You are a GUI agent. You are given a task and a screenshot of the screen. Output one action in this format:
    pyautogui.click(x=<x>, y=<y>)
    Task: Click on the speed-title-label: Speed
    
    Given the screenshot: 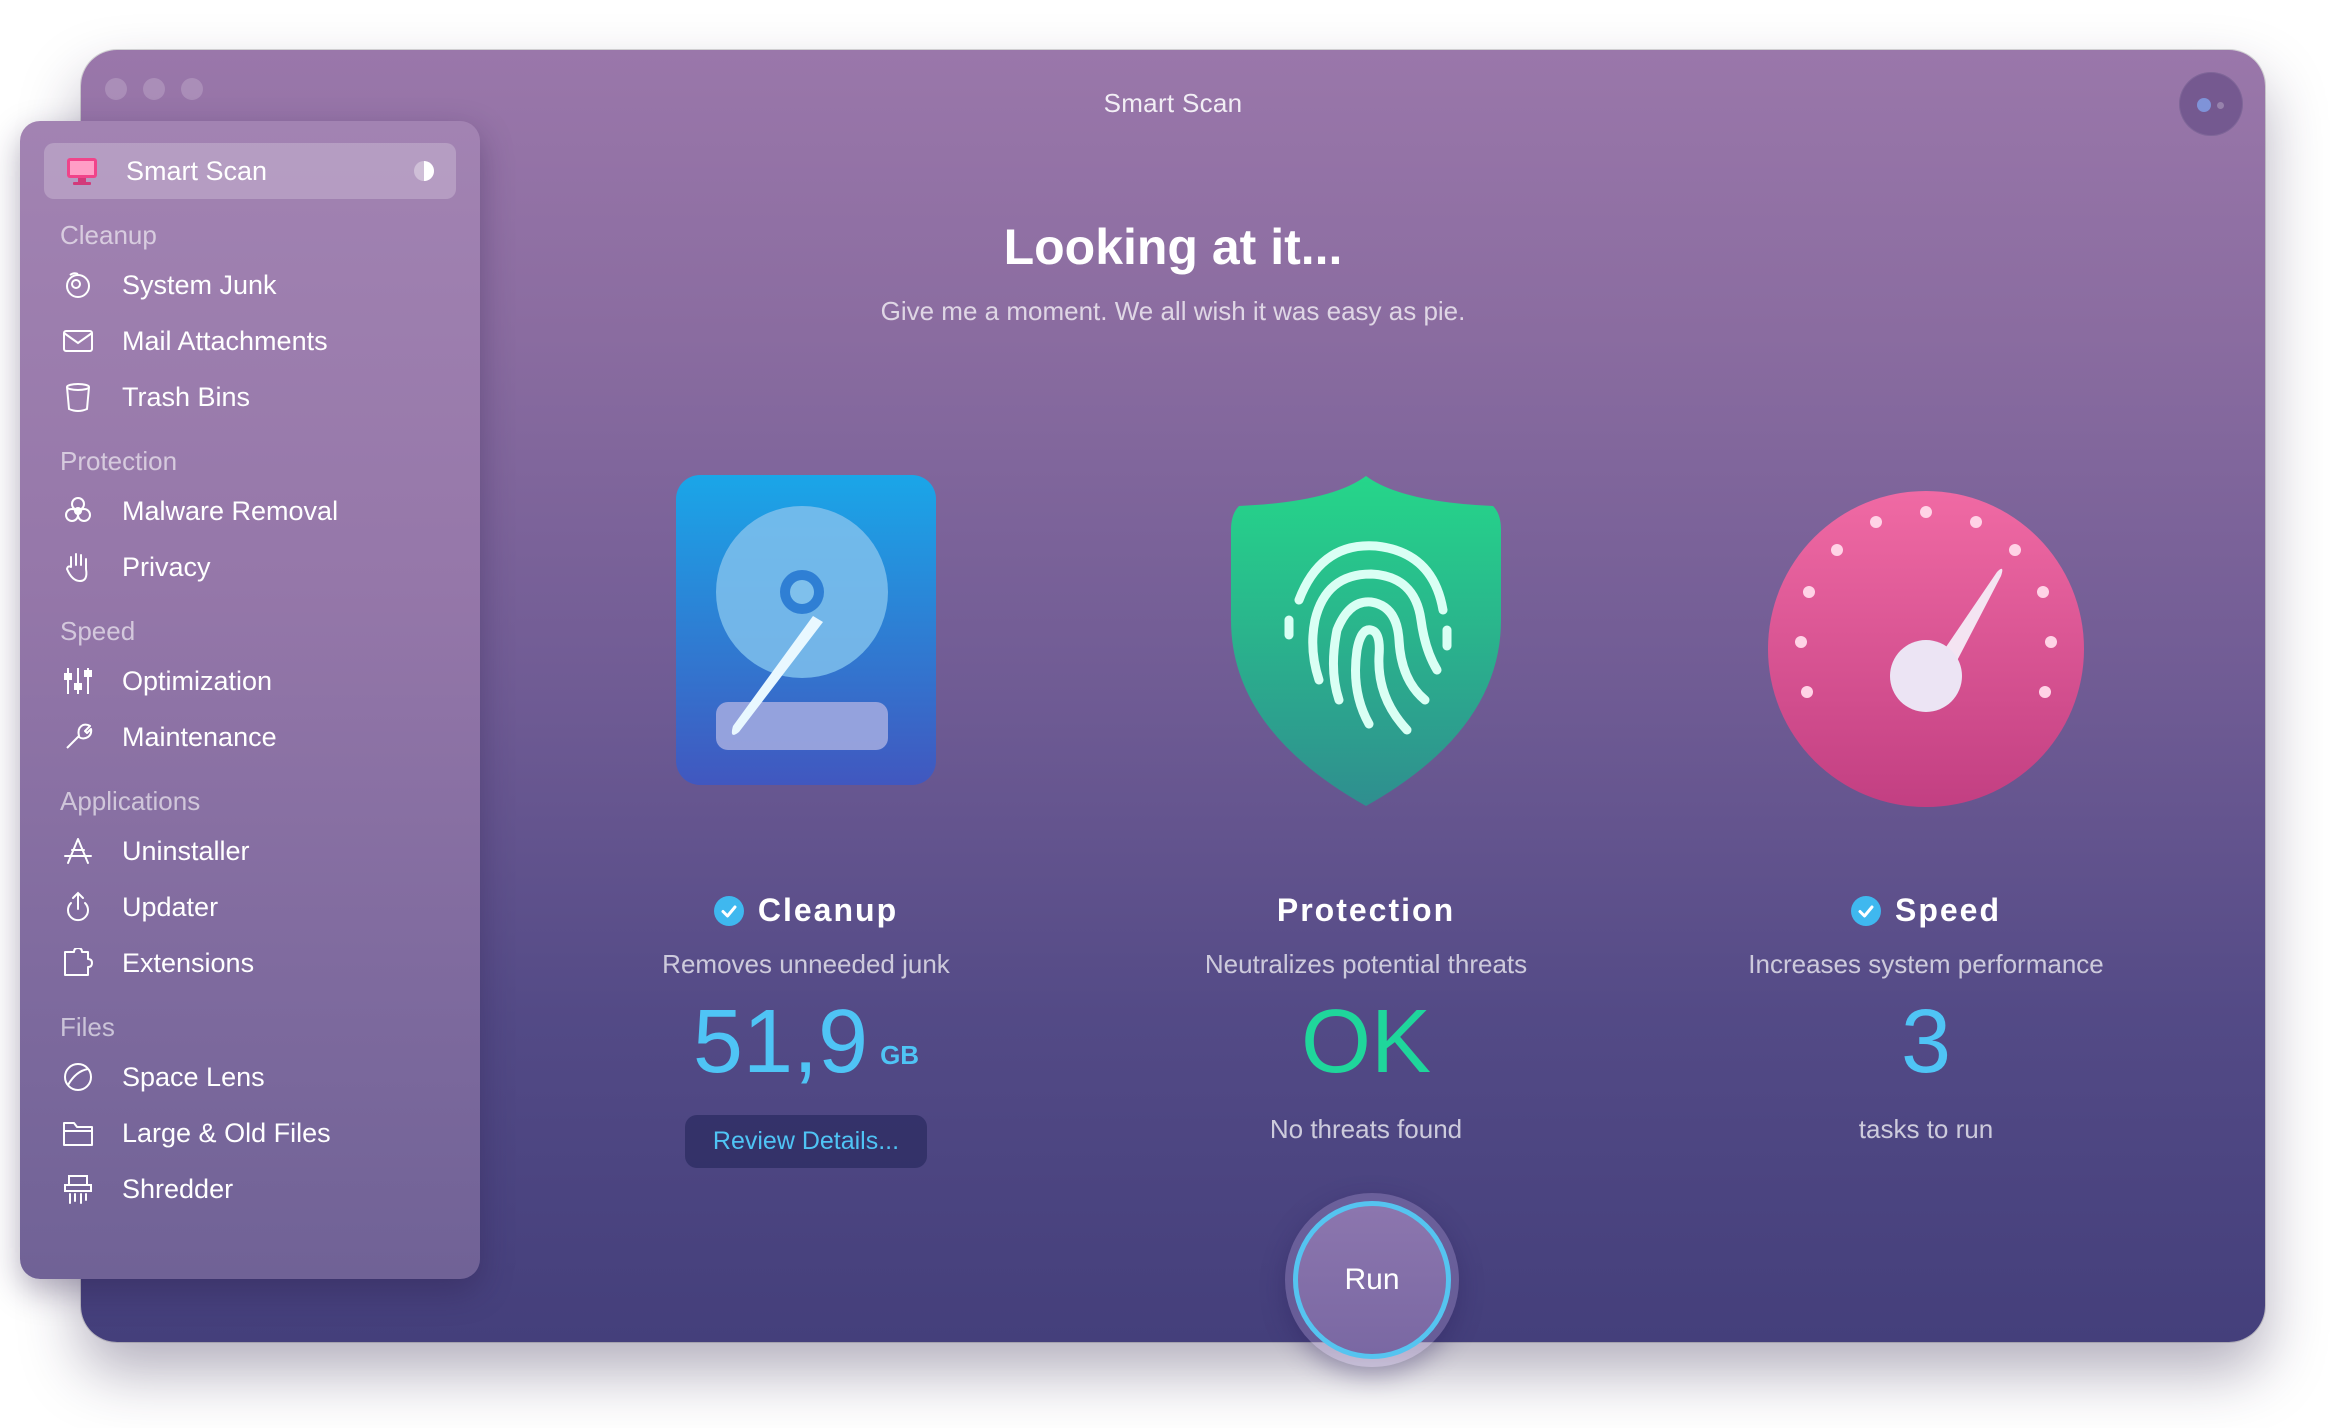 What is the action you would take?
    pyautogui.click(x=1948, y=910)
    